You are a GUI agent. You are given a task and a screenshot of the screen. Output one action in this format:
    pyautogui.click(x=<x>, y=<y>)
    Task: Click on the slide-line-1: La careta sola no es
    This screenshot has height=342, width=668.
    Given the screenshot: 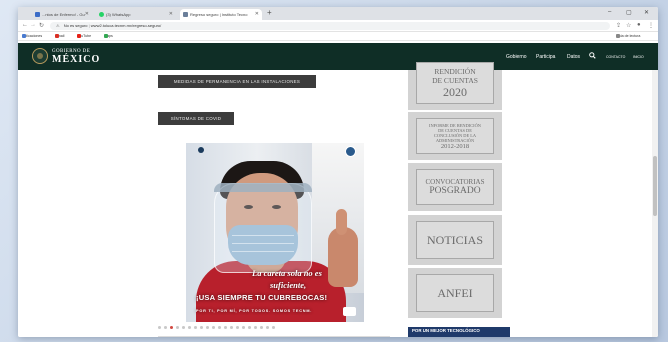 What is the action you would take?
    pyautogui.click(x=287, y=273)
    